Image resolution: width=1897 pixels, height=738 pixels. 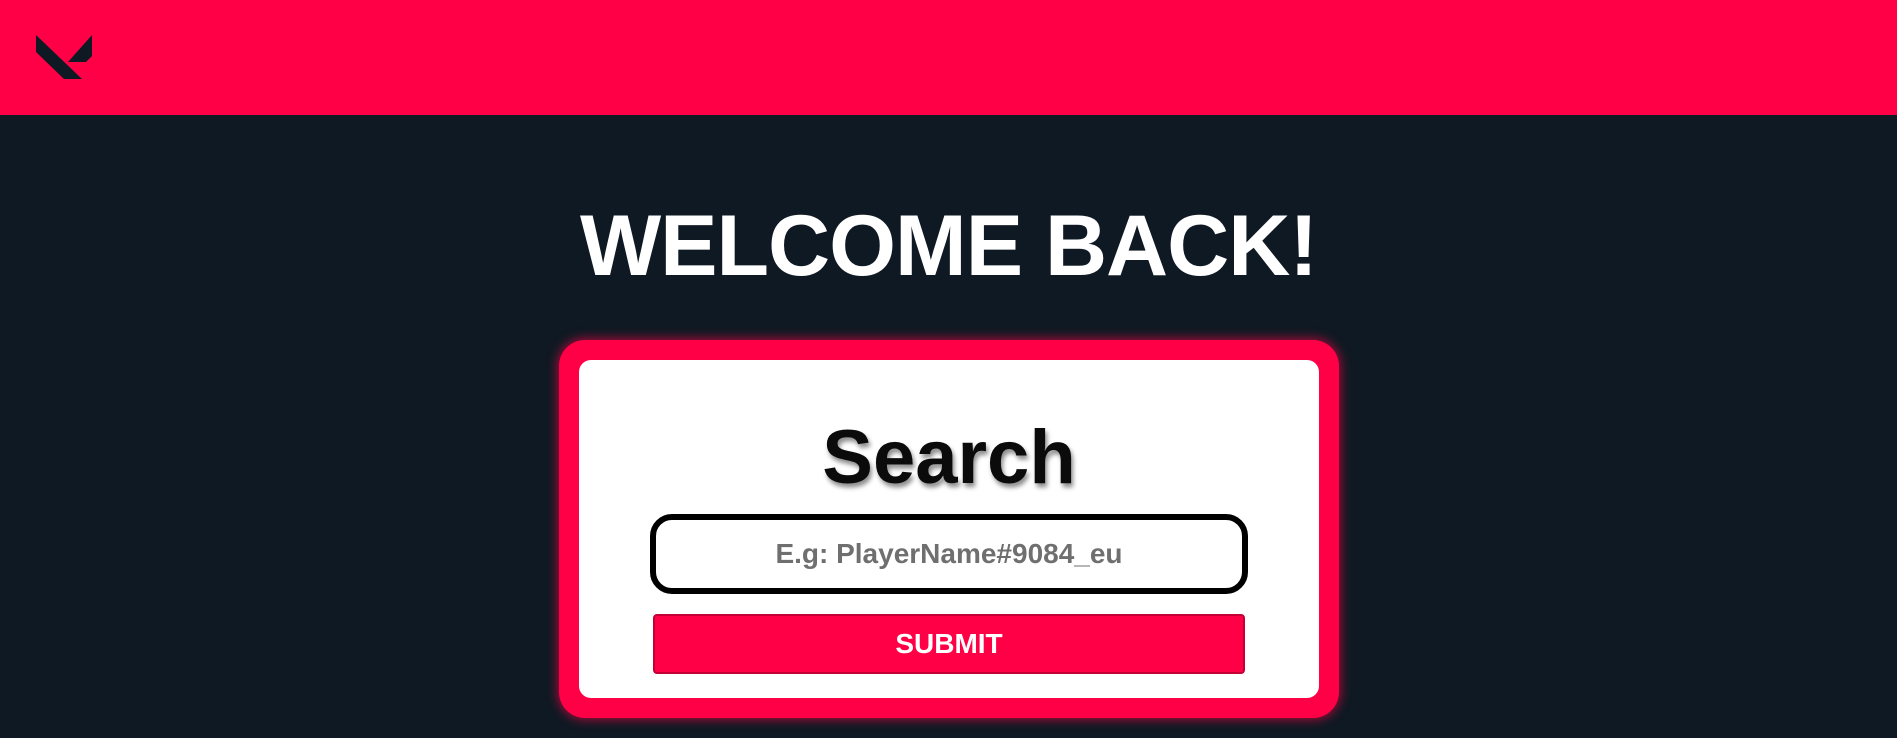 I want to click on player-search-input, so click(x=949, y=554).